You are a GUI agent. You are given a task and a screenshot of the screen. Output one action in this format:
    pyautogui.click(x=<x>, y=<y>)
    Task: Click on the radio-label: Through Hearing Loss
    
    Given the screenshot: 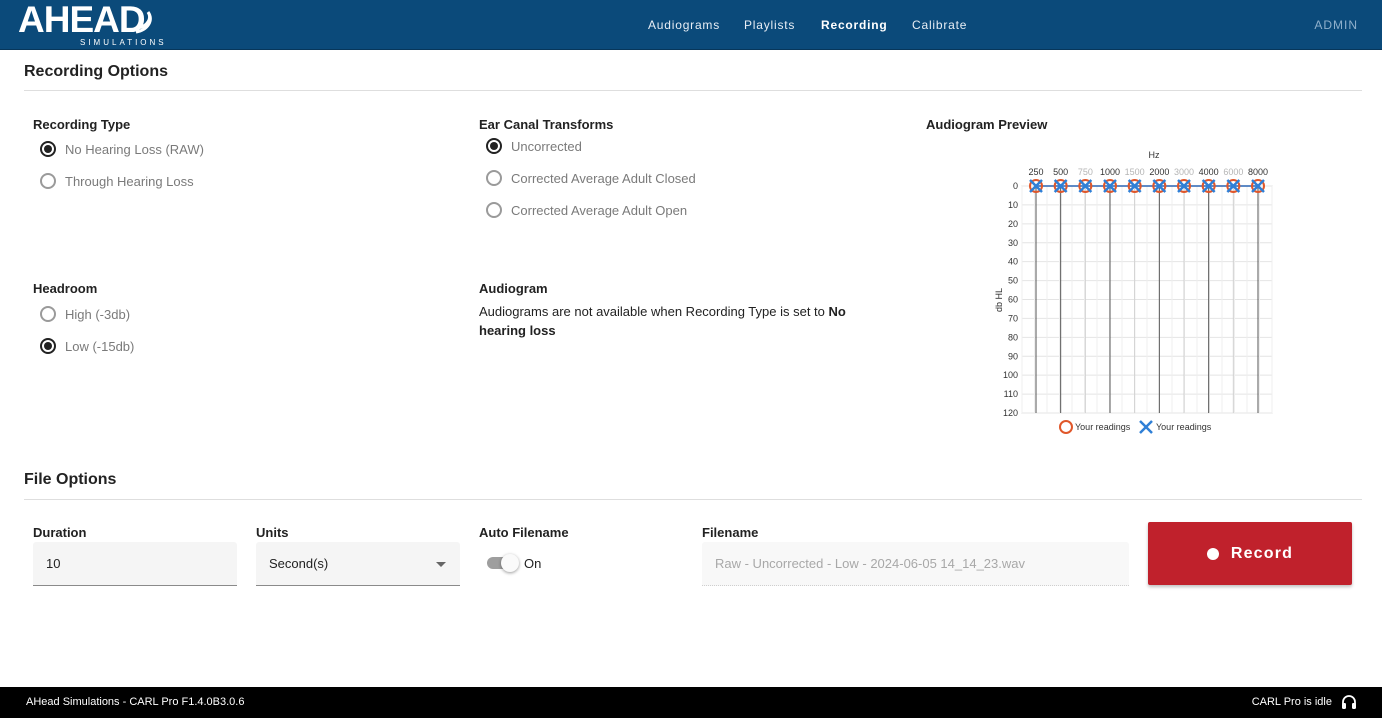 What is the action you would take?
    pyautogui.click(x=129, y=181)
    